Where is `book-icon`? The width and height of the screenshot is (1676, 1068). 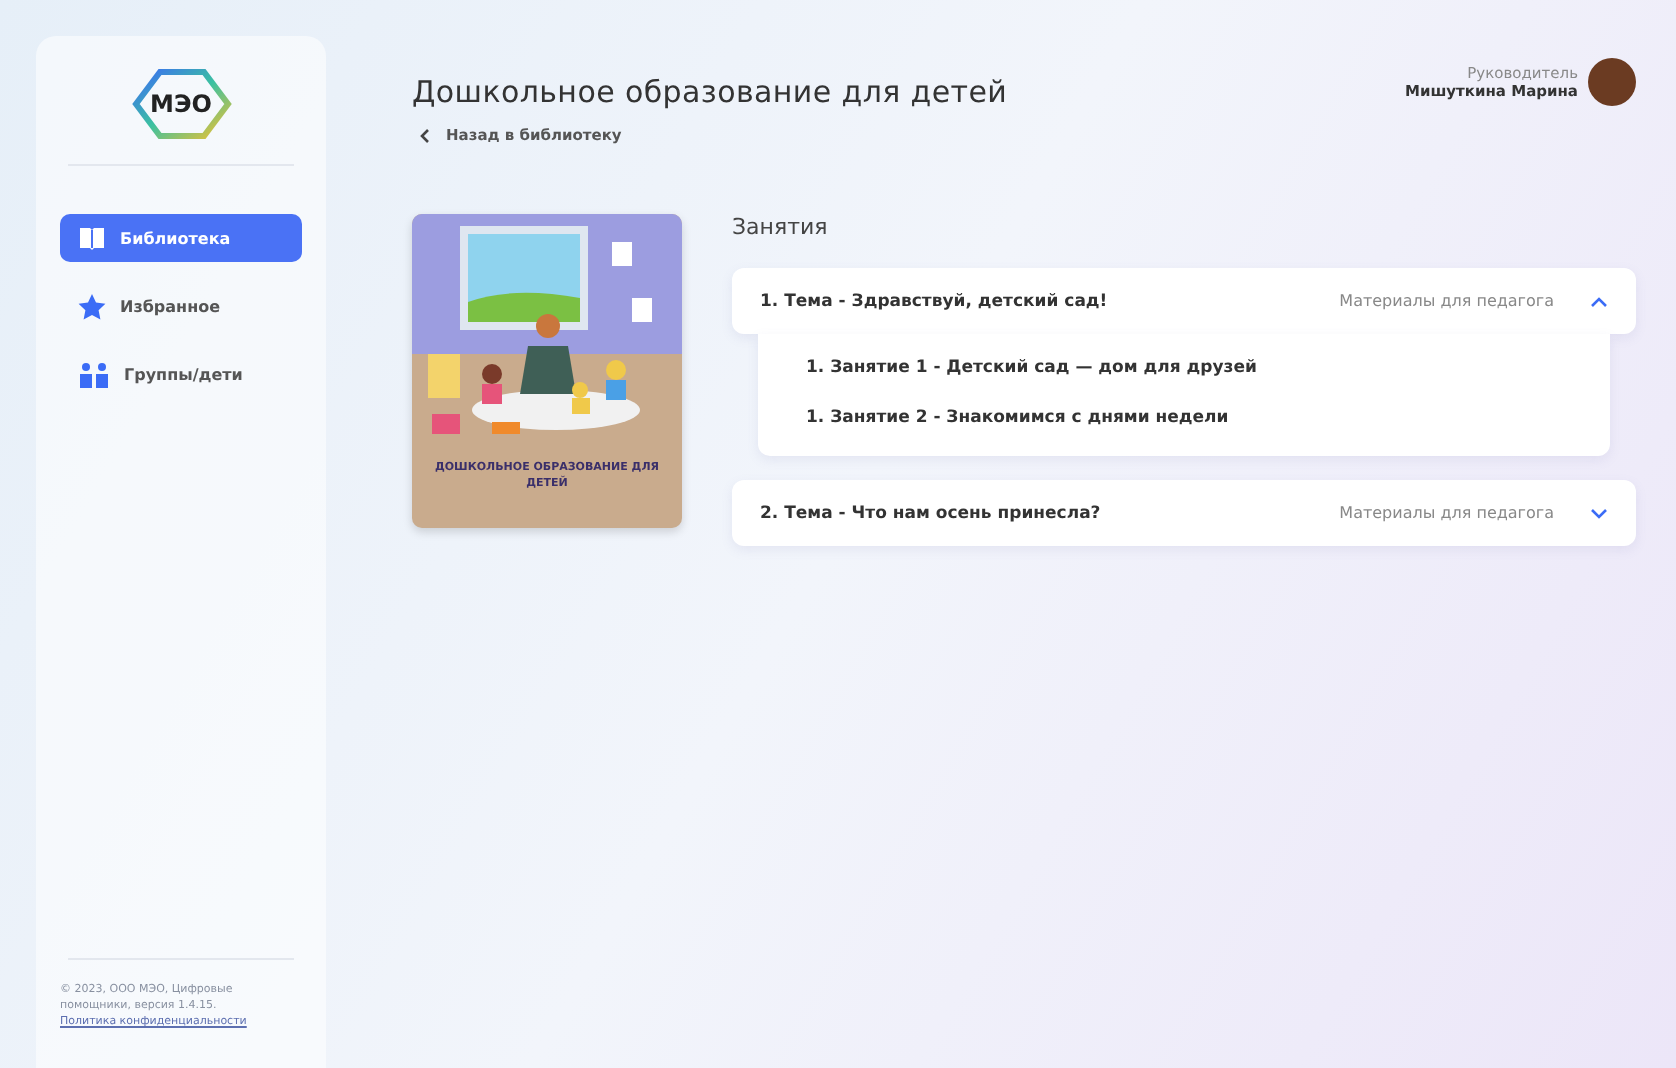
book-icon is located at coordinates (92, 238).